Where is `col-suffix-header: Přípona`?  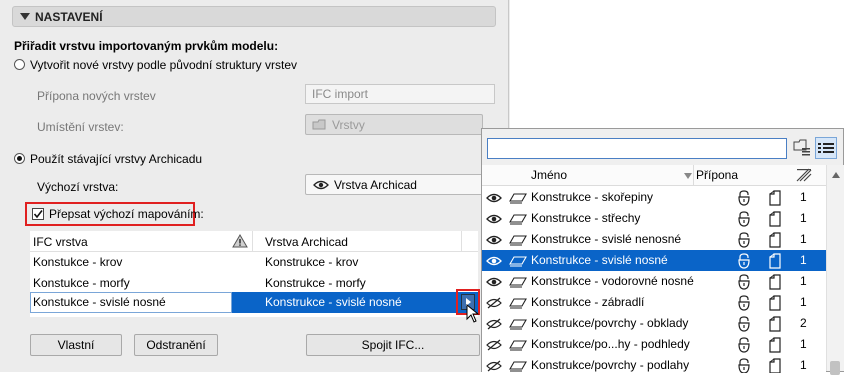 col-suffix-header: Přípona is located at coordinates (717, 175).